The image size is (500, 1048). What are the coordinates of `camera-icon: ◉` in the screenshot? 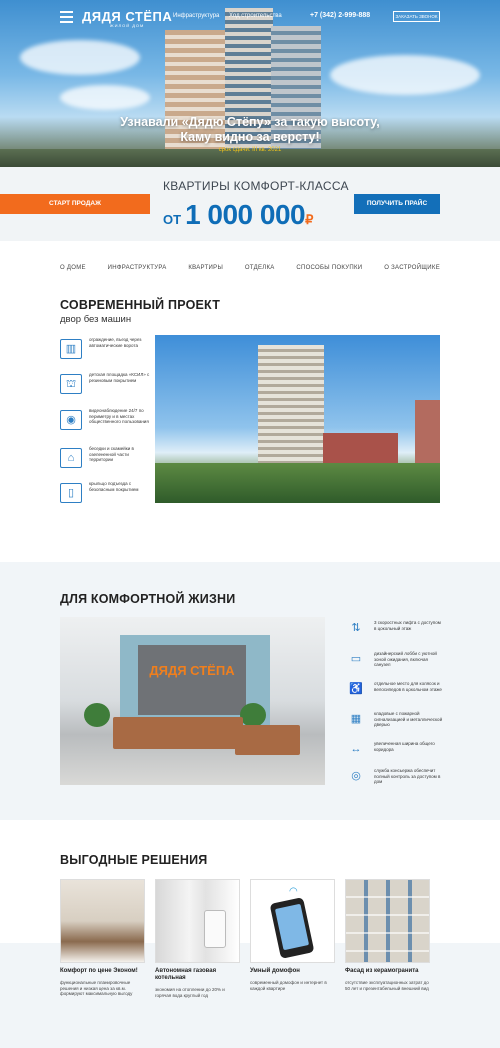 It's located at (71, 420).